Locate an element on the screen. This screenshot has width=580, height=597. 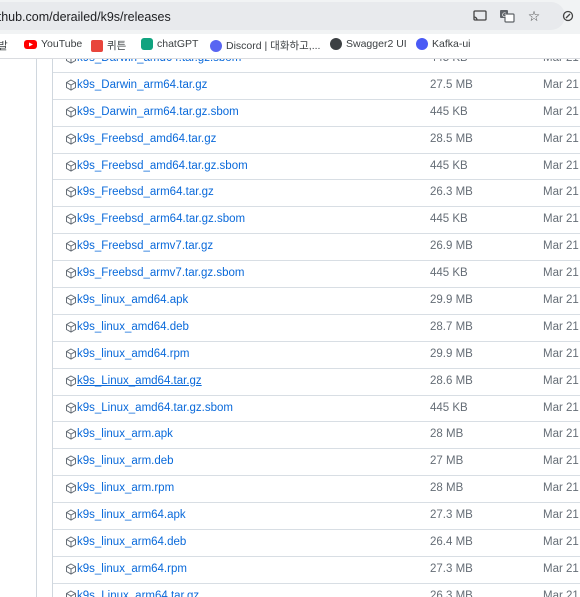
asset-size: 28.5 MB is located at coordinates (451, 138).